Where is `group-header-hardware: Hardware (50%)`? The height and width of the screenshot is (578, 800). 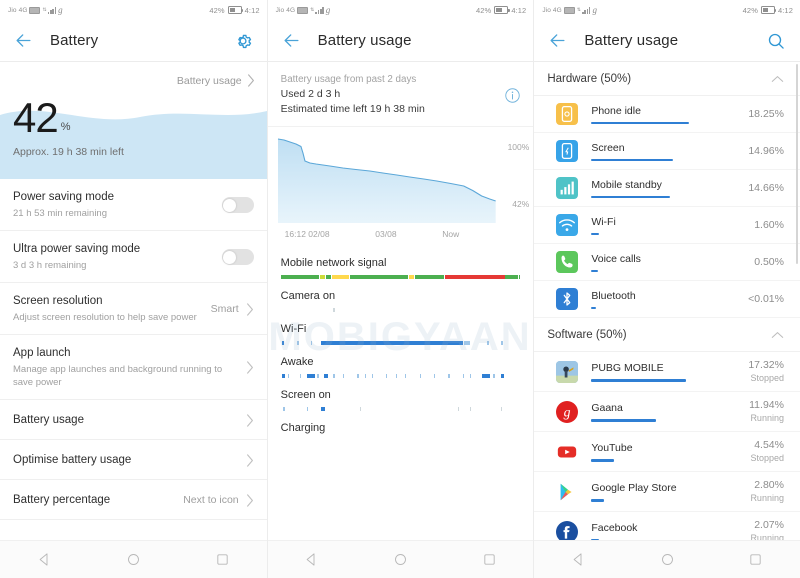
group-header-hardware: Hardware (50%) is located at coordinates (667, 79).